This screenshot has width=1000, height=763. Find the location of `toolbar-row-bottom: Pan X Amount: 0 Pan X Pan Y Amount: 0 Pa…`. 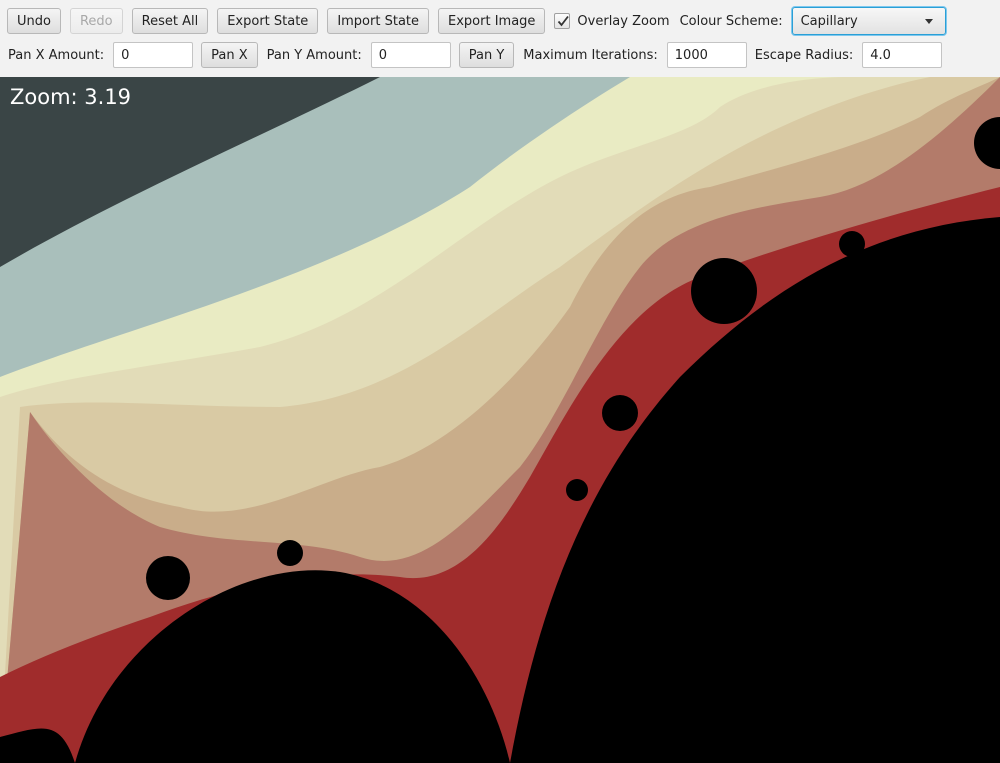

toolbar-row-bottom: Pan X Amount: 0 Pan X Pan Y Amount: 0 Pa… is located at coordinates (479, 55).